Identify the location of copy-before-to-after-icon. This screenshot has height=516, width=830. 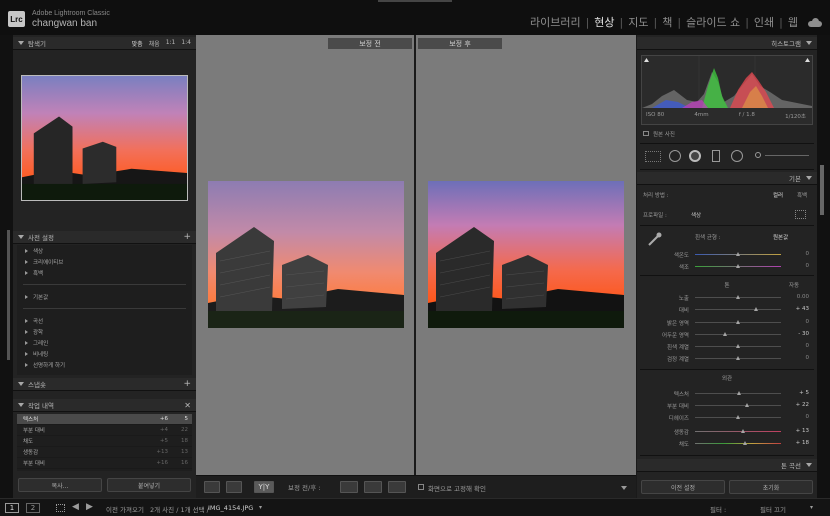
(349, 487).